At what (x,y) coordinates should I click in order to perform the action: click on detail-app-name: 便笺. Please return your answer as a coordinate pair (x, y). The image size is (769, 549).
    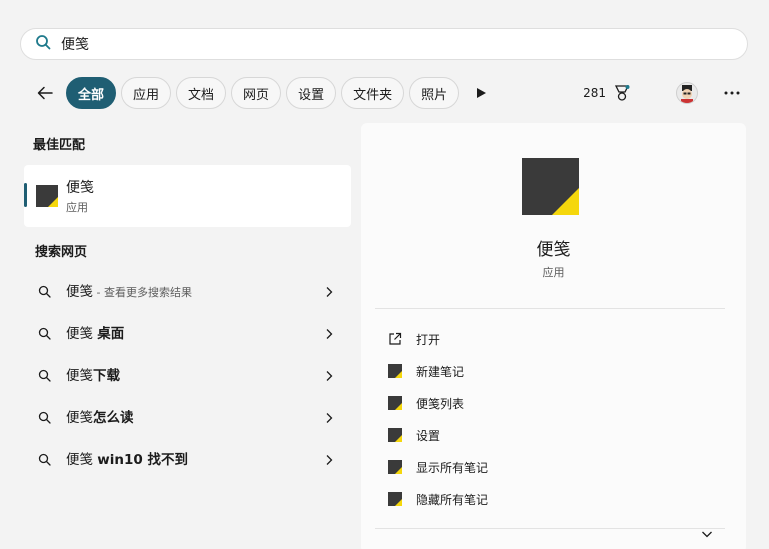
    Looking at the image, I should click on (553, 250).